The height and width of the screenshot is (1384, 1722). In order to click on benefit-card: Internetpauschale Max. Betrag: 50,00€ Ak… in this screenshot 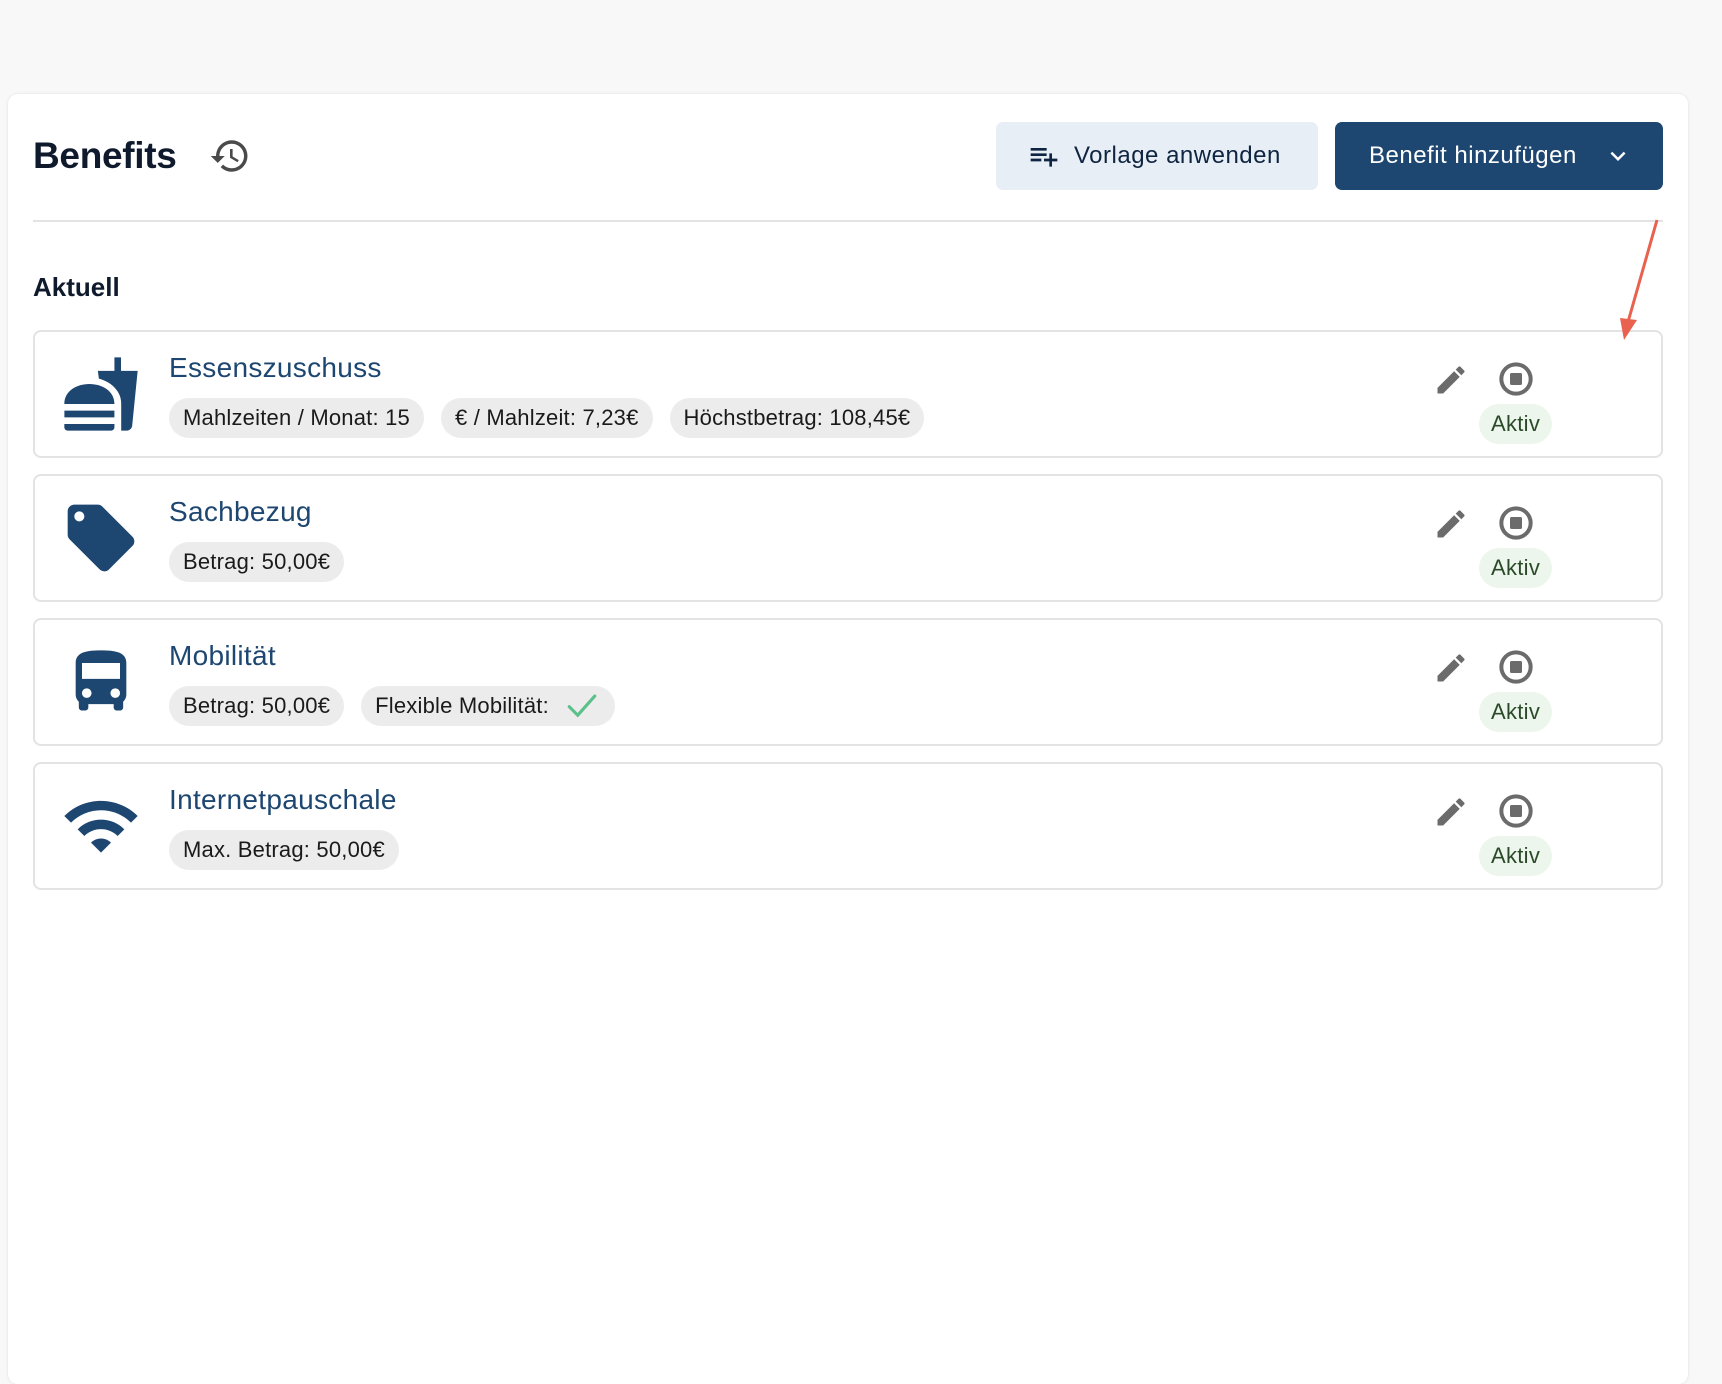, I will do `click(848, 826)`.